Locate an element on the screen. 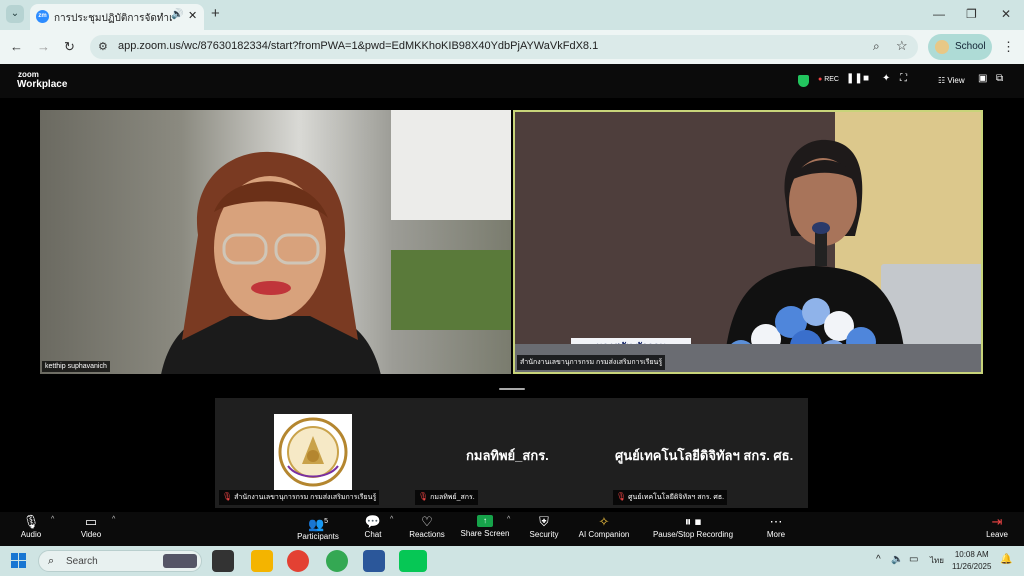 This screenshot has width=1024, height=576. emblem-seal-icon is located at coordinates (313, 452).